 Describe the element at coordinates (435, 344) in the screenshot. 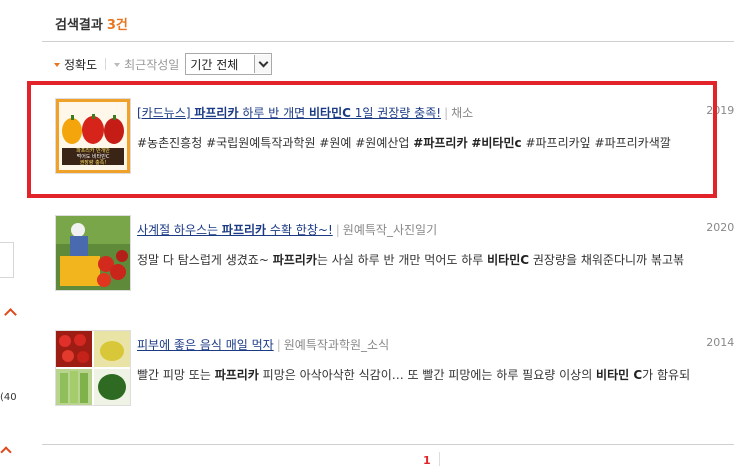

I see `result-title-line-3: 피부에 좋은 음식 매일 먹자 | 원예특작과학원_소식` at that location.